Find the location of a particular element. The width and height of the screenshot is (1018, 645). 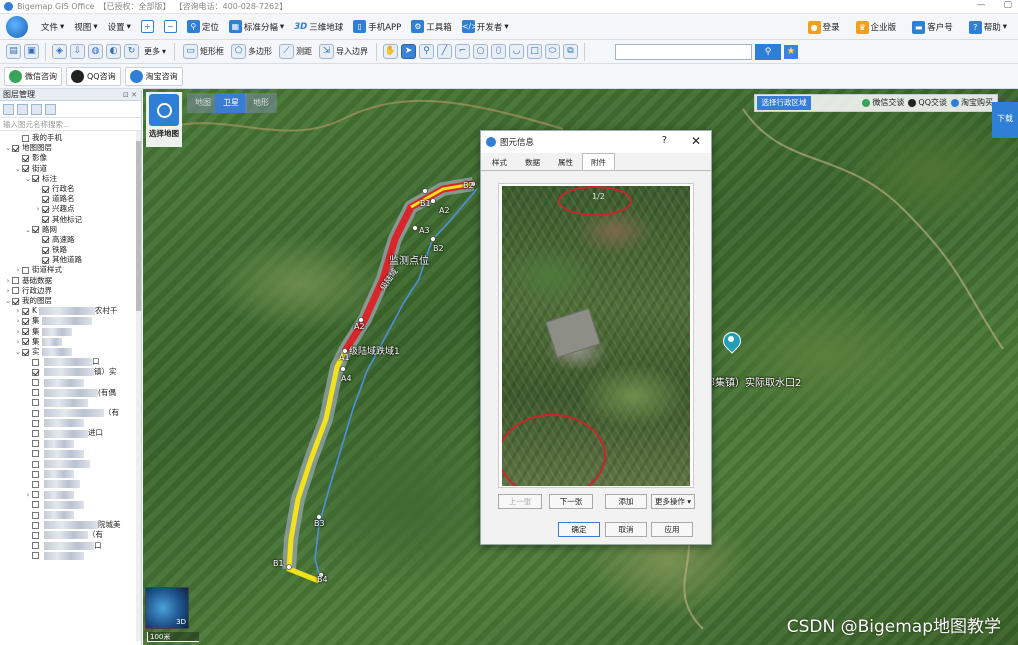

erase-icon: ⬭ is located at coordinates (553, 51).